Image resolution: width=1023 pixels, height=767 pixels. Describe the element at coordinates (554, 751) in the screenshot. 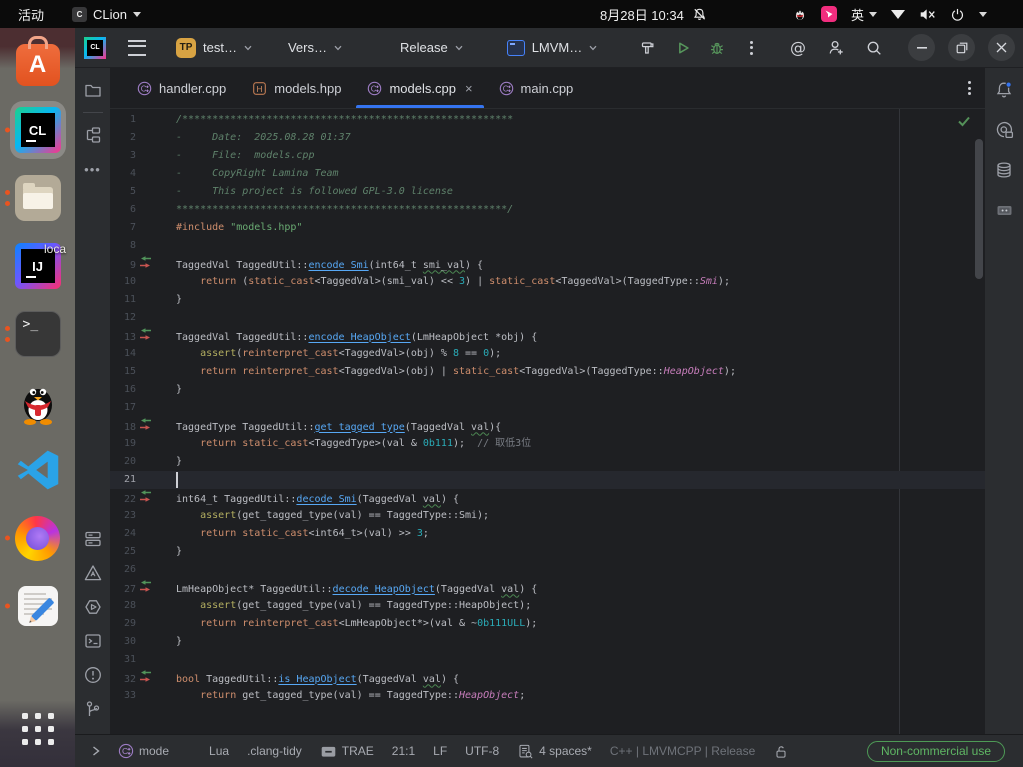

I see `indent-widget: 4 spaces*` at that location.